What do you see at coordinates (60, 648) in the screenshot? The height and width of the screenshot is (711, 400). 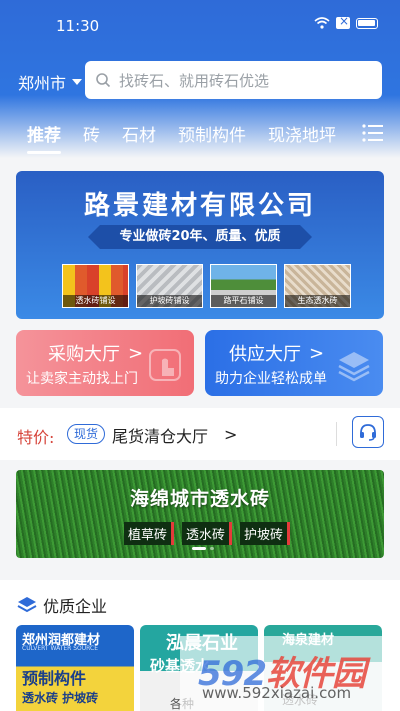 I see `enterprise-tagline: CULVERT WATER SOURCE` at bounding box center [60, 648].